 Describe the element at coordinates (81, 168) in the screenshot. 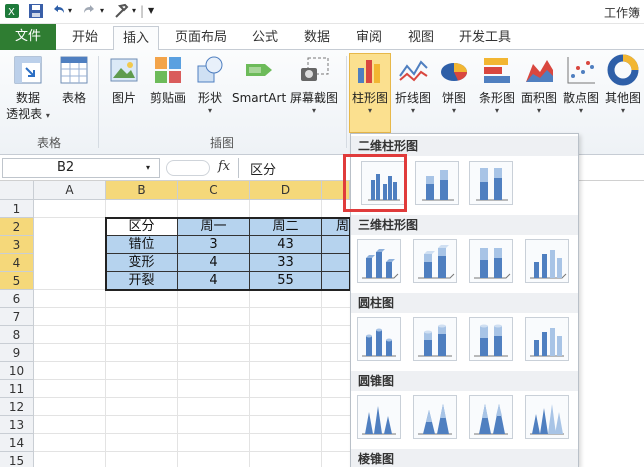

I see `name-box: B2` at that location.